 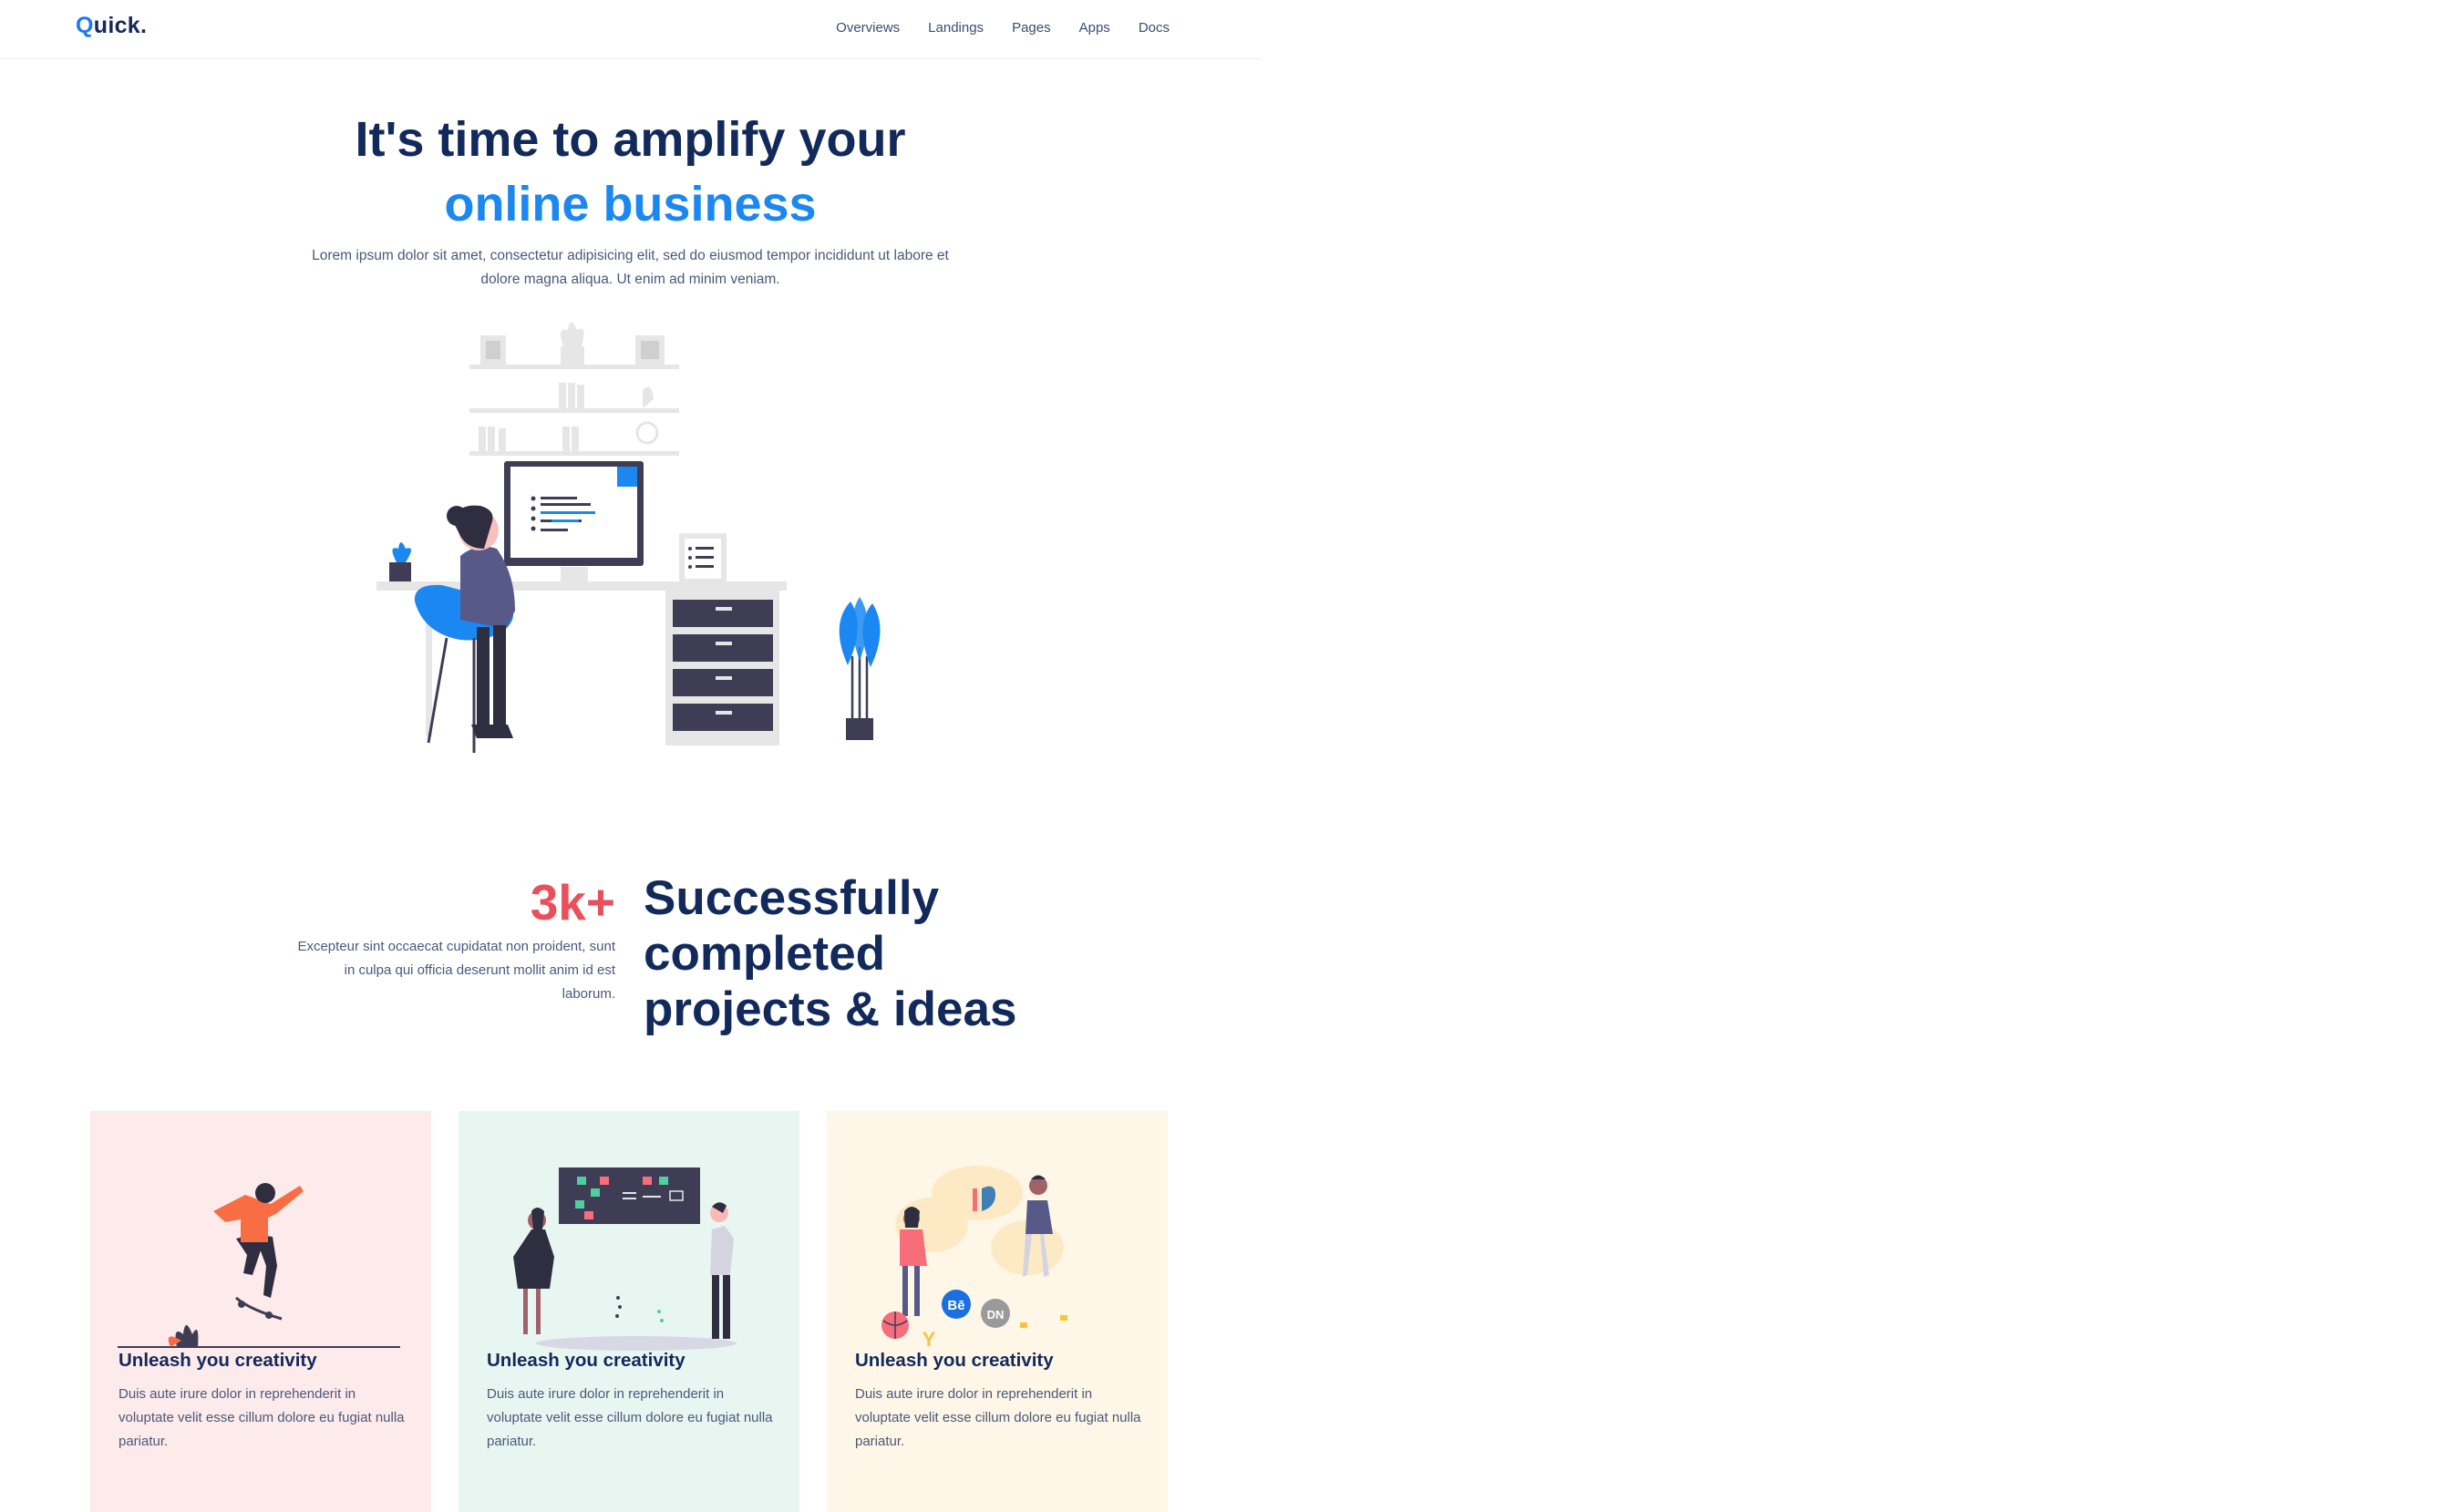 What do you see at coordinates (1094, 28) in the screenshot?
I see `nav-link-apps: Apps` at bounding box center [1094, 28].